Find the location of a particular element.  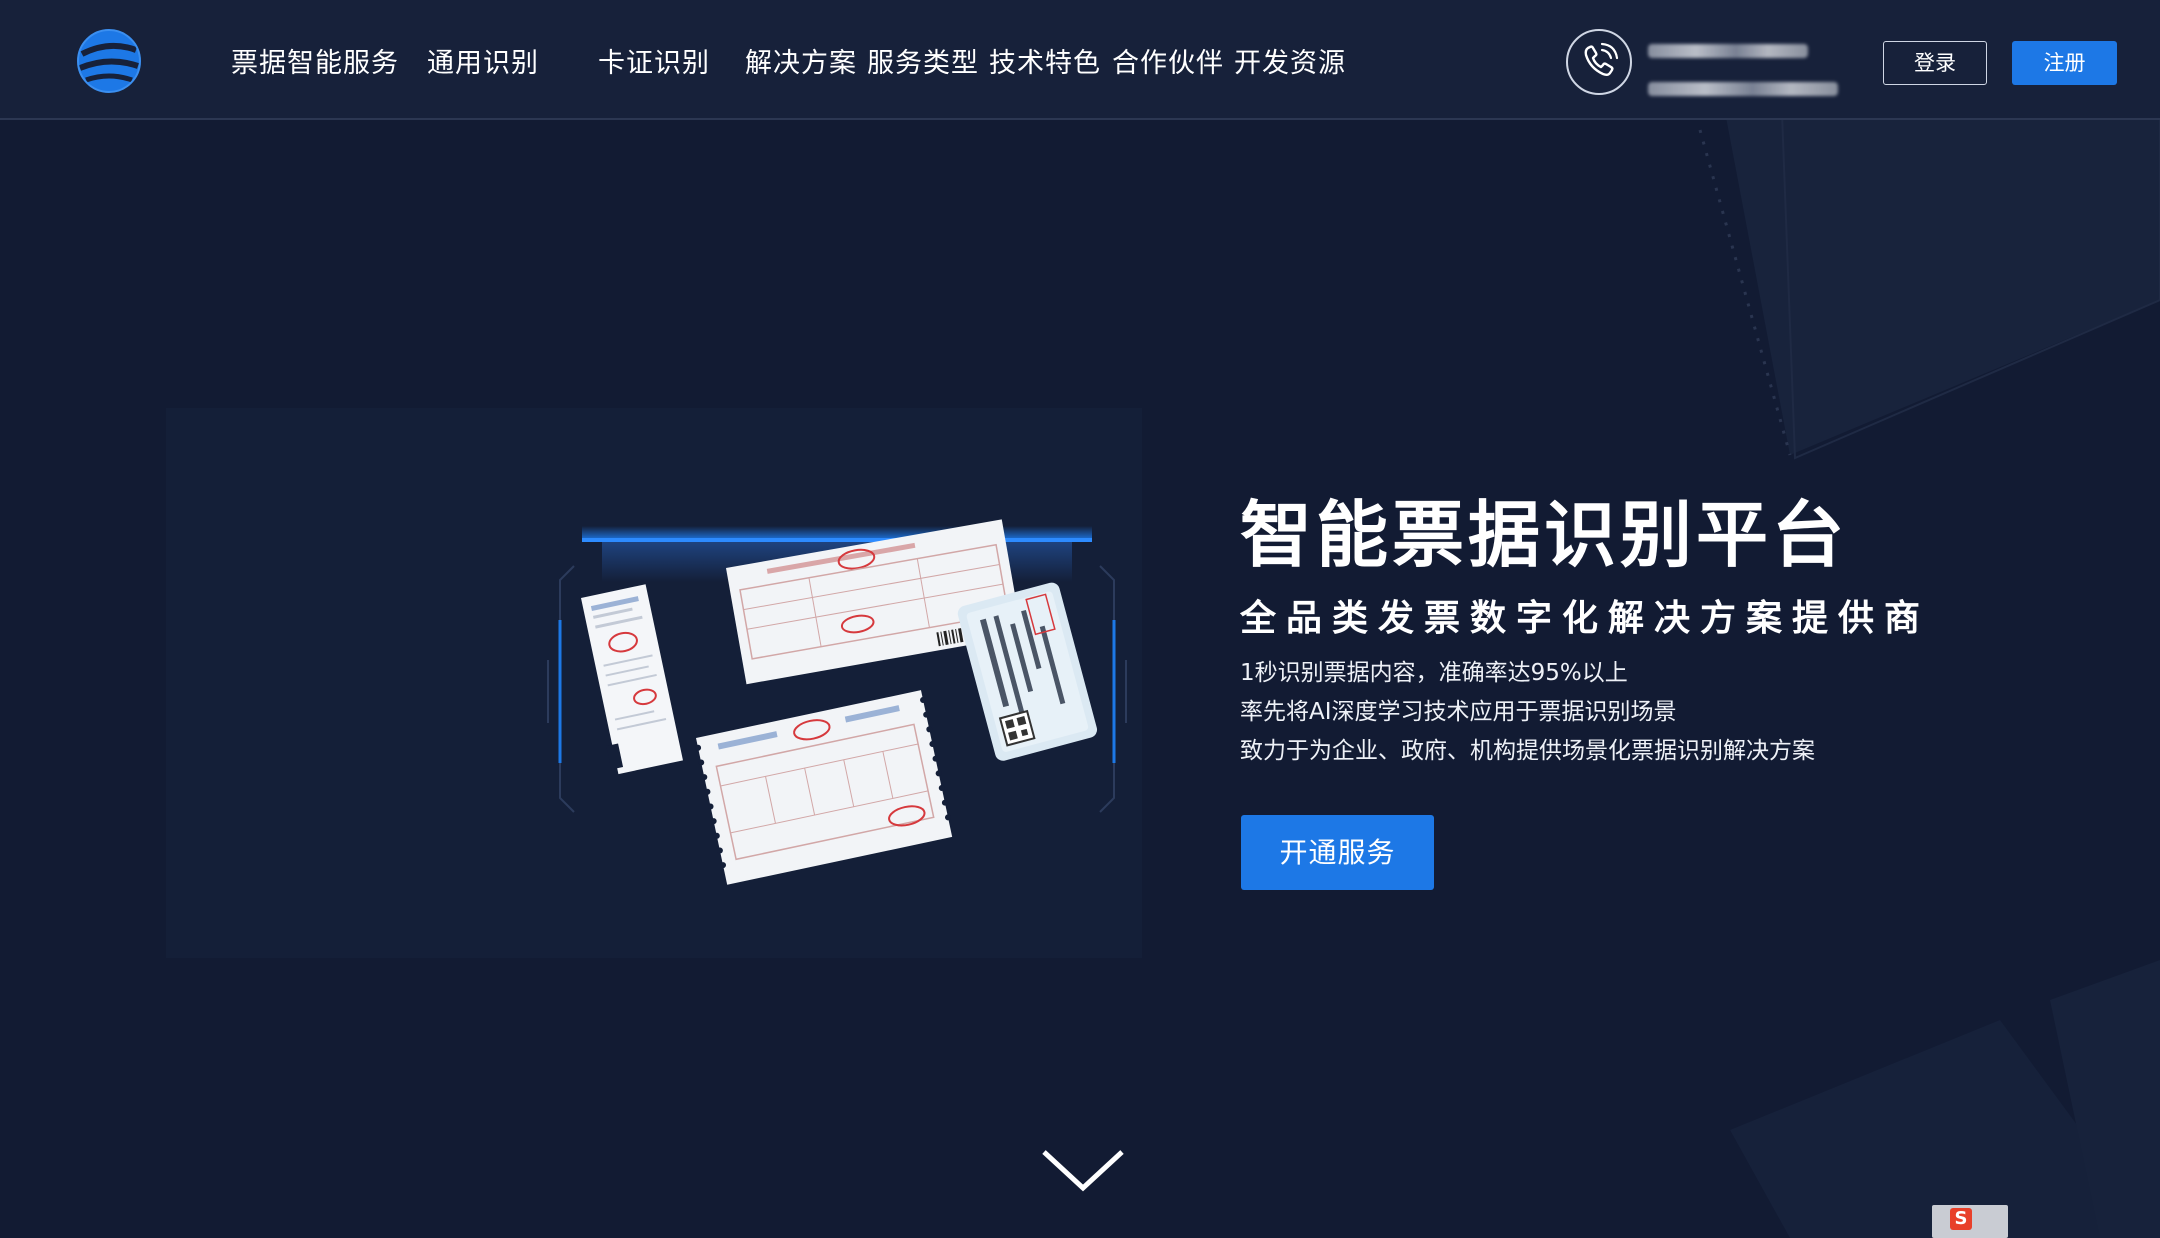

nav-item-card-recognition: 卡证识别 is located at coordinates (654, 64).